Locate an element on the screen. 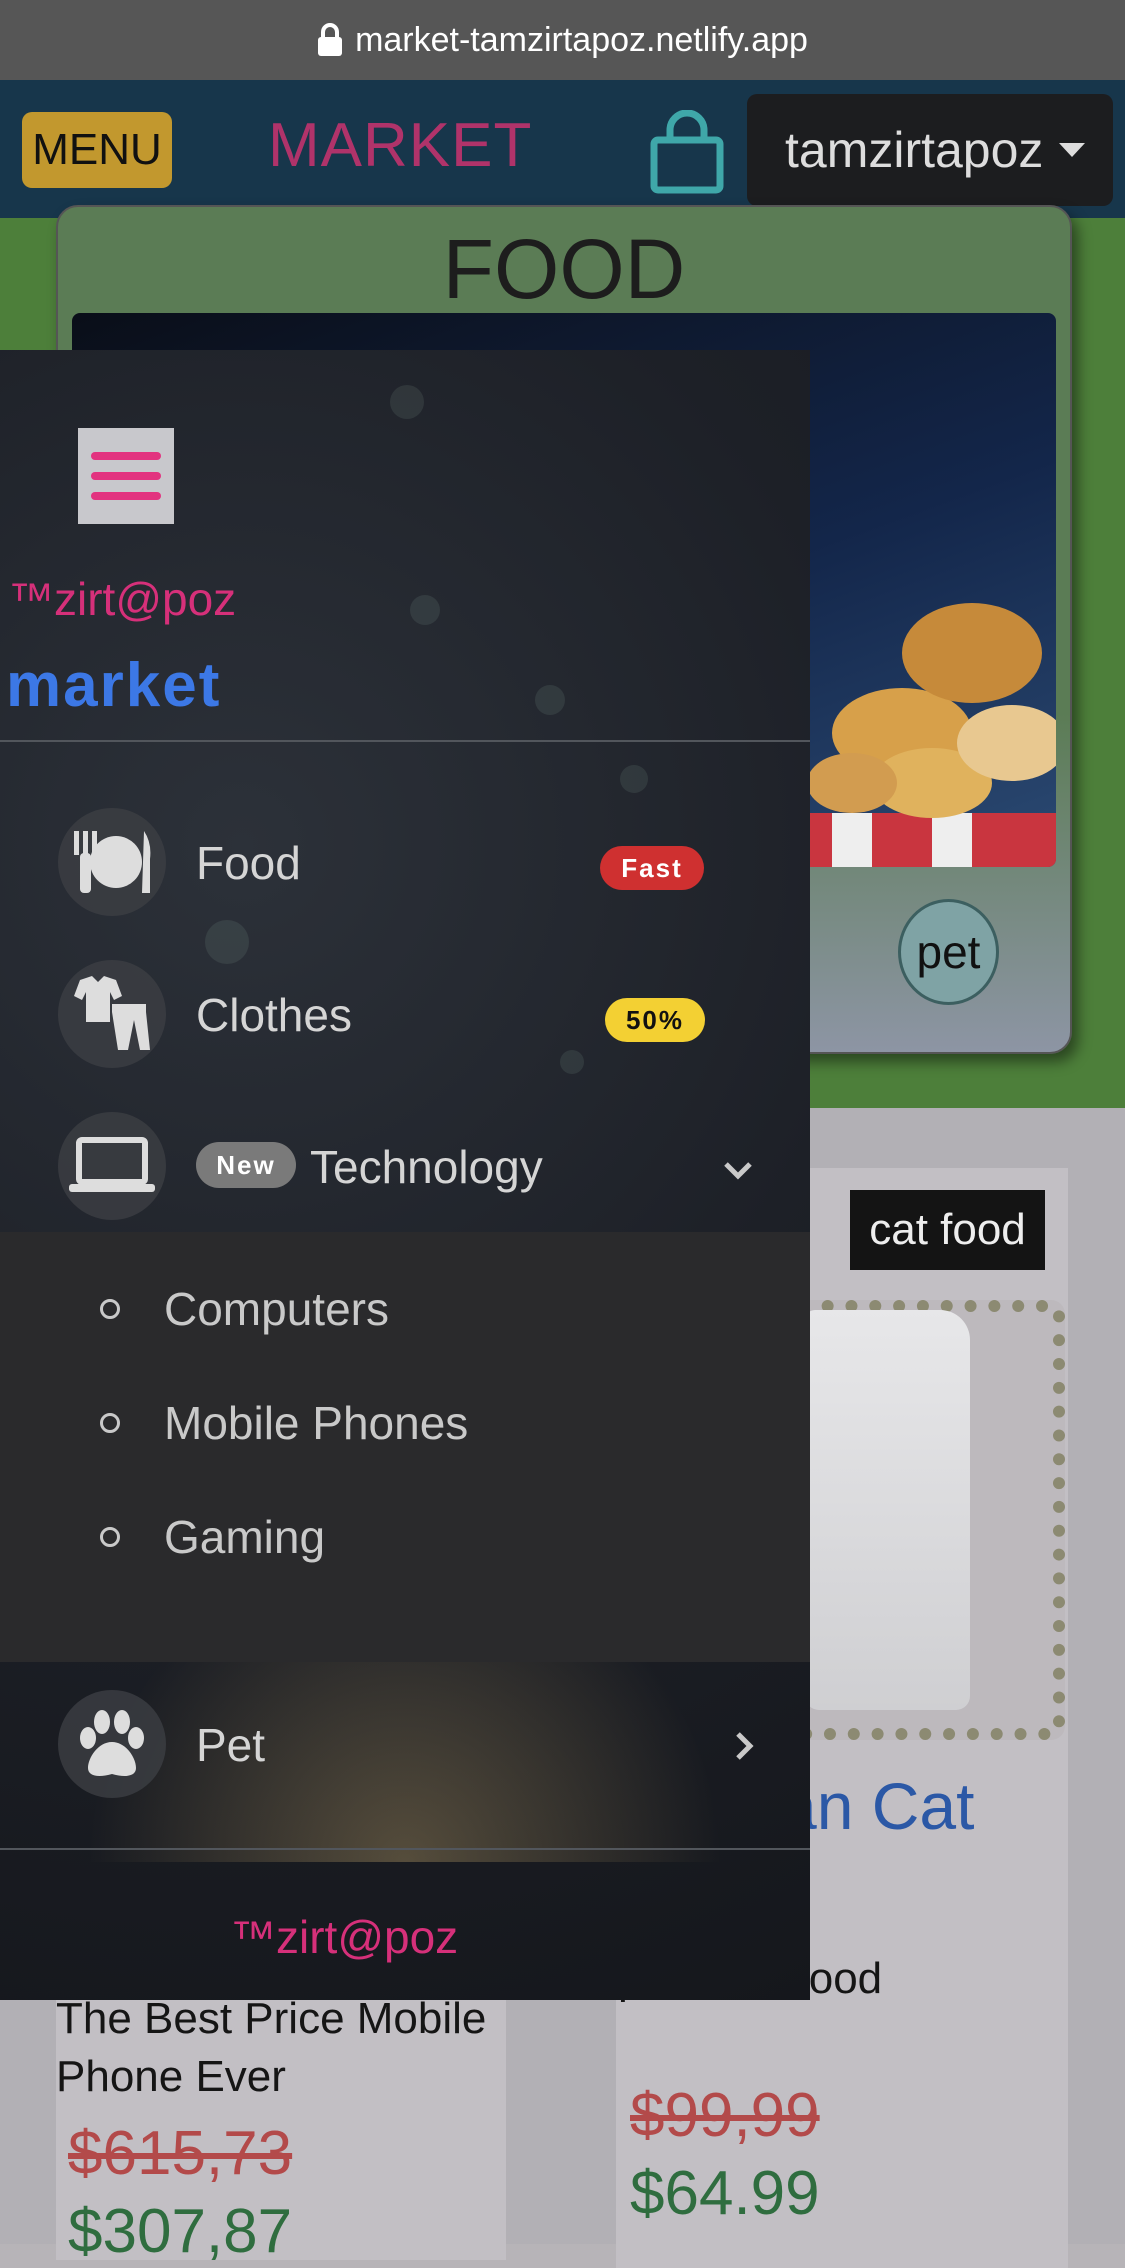 This screenshot has height=2268, width=1125. address-bar: market-tamzirtapoz.netlify.app is located at coordinates (562, 40).